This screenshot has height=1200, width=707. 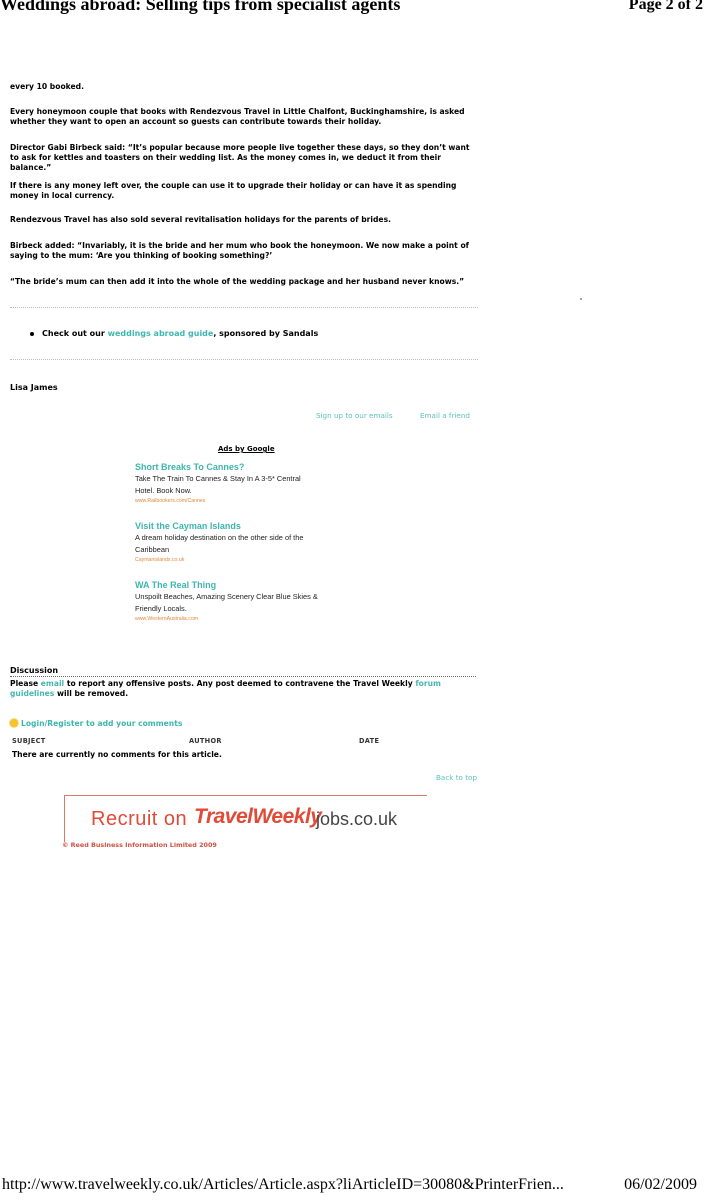 I want to click on banner-brand-logo: TravelWeekly, so click(x=258, y=817).